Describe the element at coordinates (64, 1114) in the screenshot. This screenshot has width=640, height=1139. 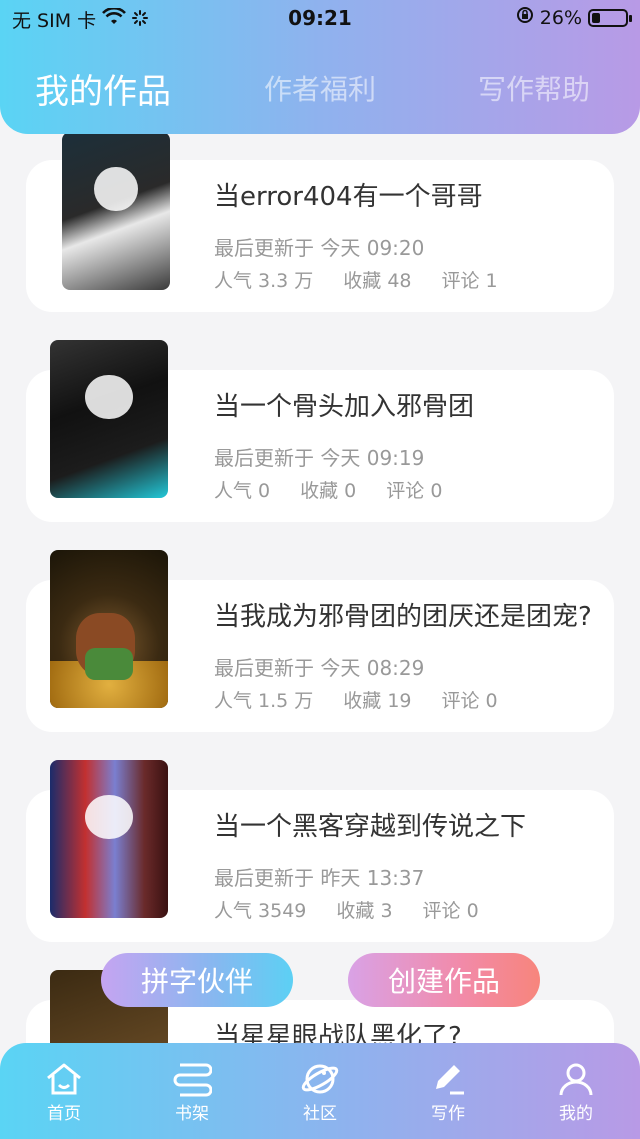
I see `nav-label: 首页` at that location.